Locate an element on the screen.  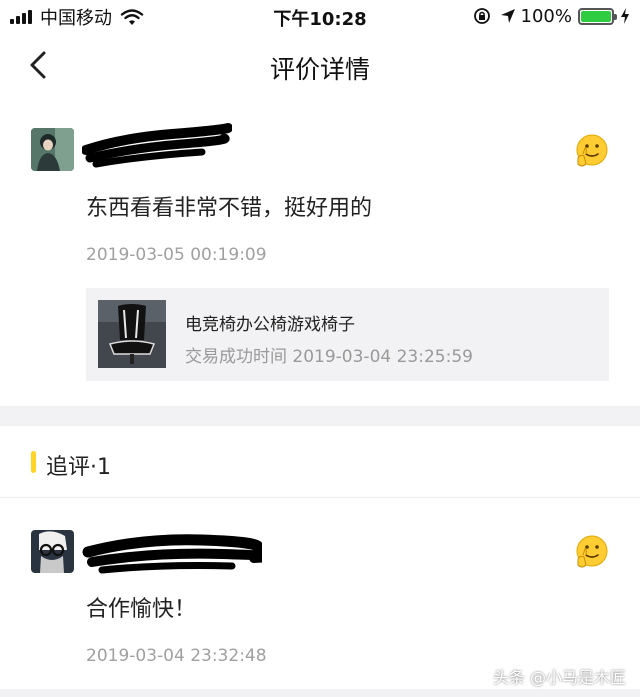
followup-content: 合作愉快！ is located at coordinates (141, 609).